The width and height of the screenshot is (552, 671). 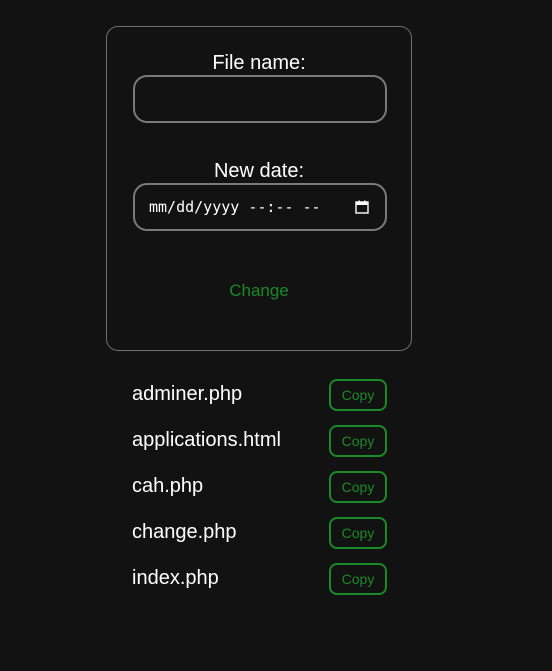 What do you see at coordinates (259, 291) in the screenshot?
I see `change-button: Change` at bounding box center [259, 291].